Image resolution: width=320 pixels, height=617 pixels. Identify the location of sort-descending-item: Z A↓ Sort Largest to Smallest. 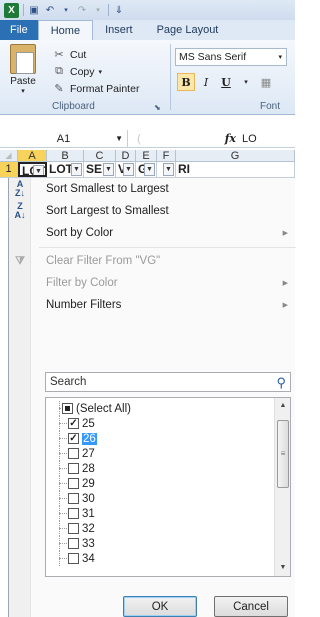
(152, 211).